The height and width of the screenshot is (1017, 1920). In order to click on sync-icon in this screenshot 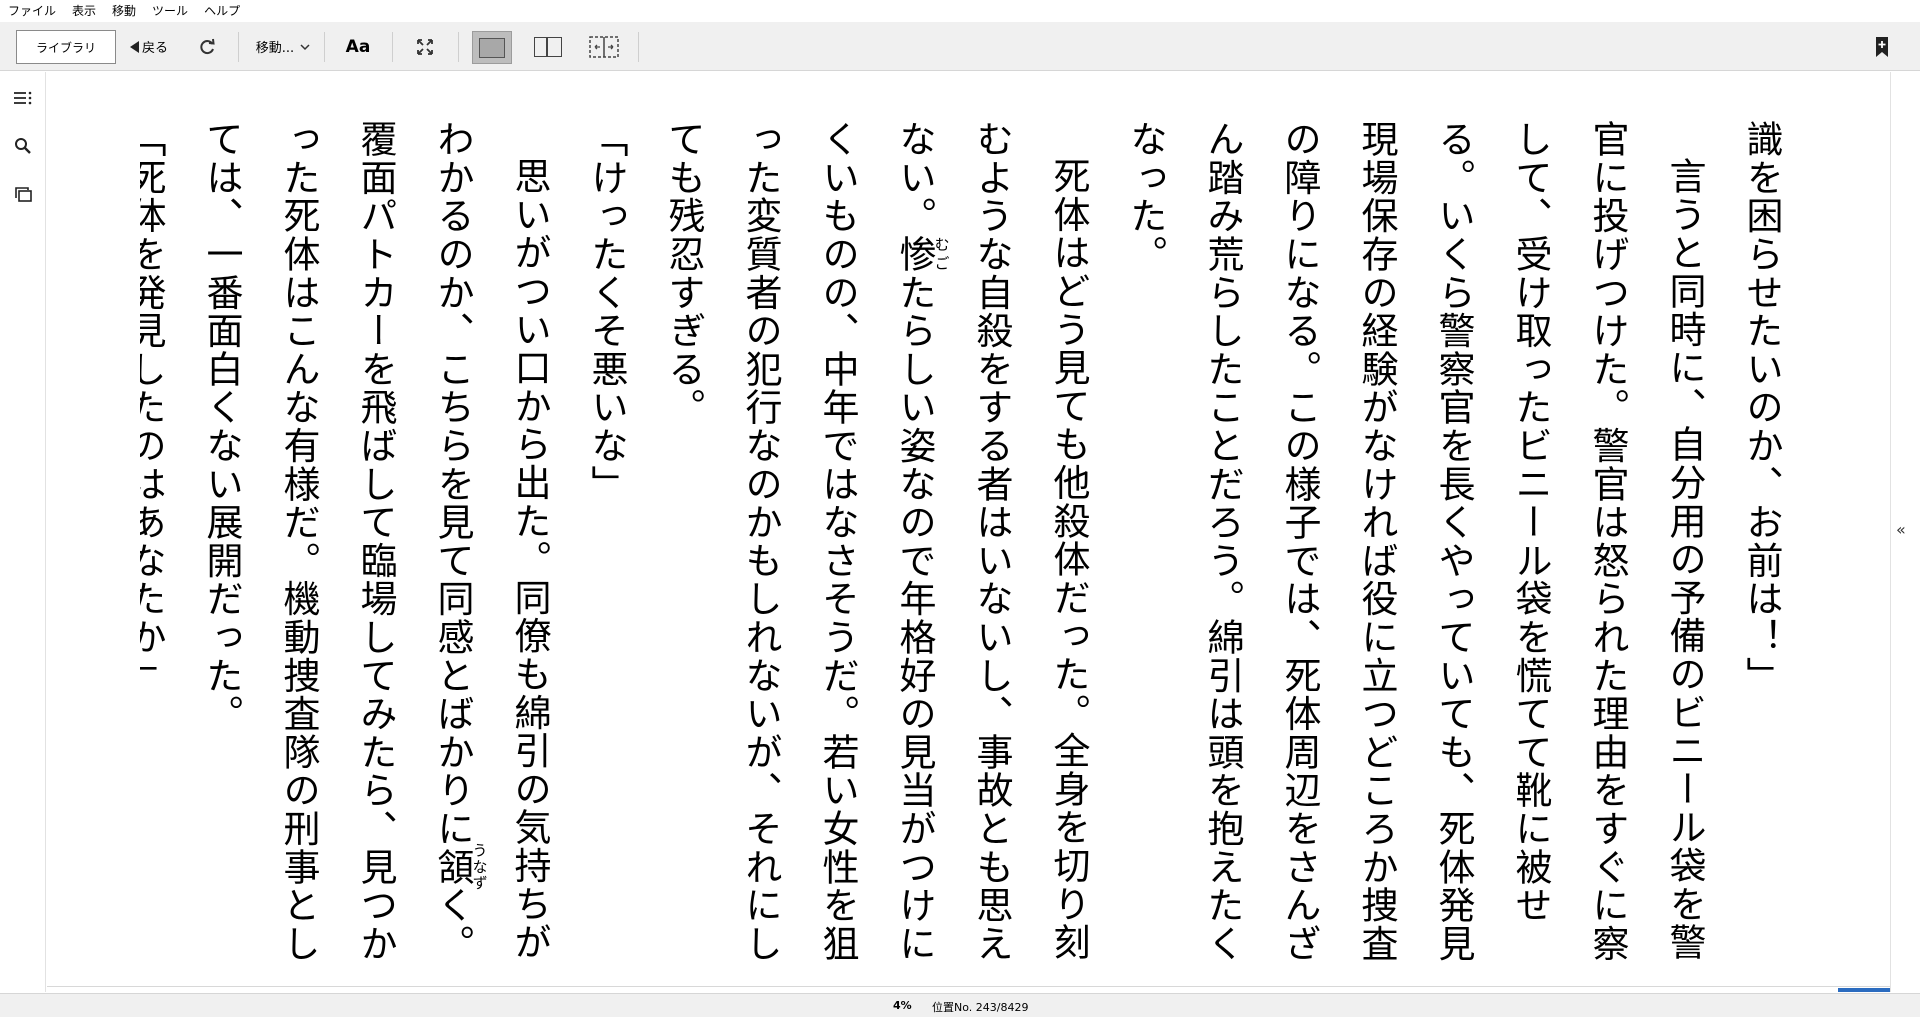, I will do `click(207, 46)`.